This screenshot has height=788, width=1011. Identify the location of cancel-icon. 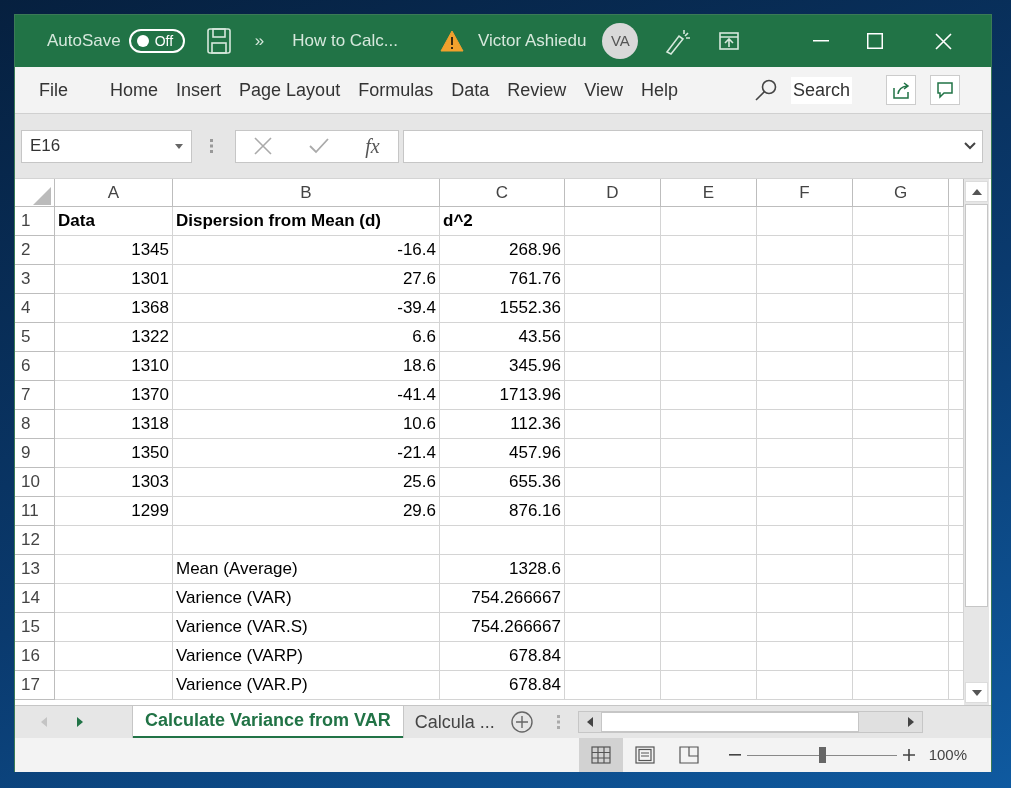
(263, 146).